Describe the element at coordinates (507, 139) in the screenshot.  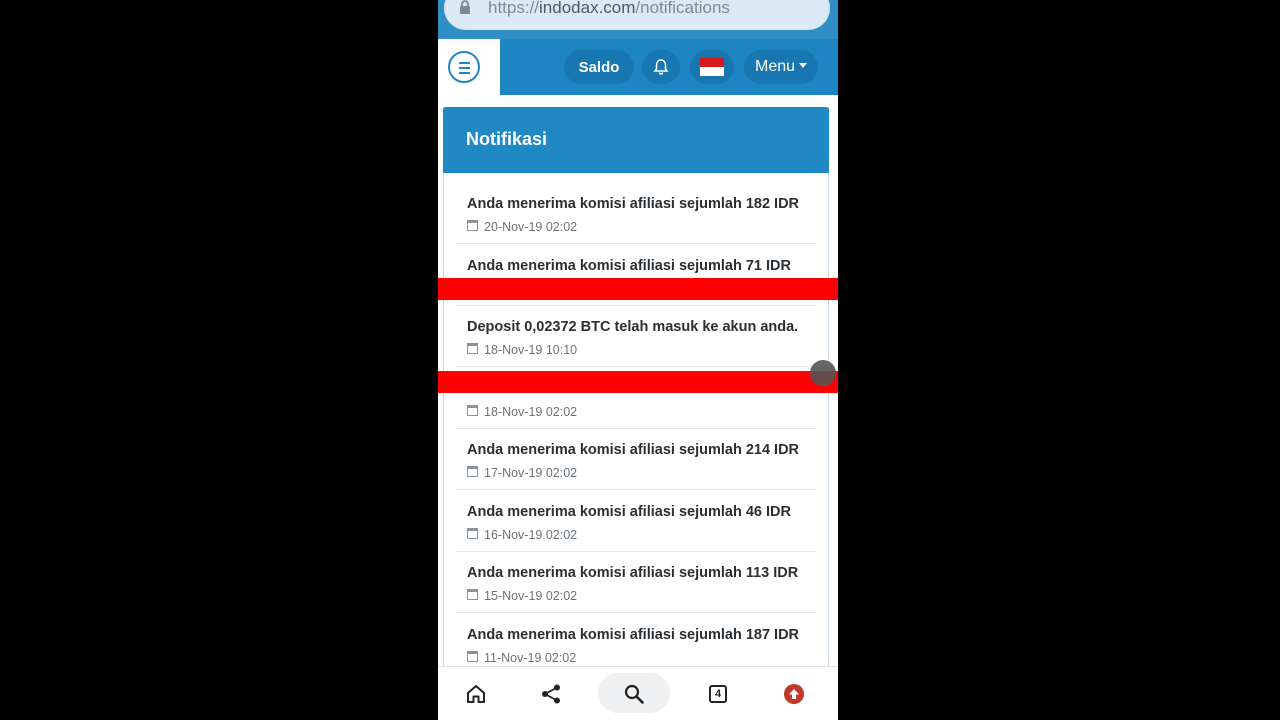
I see `card-title: Notifikasi` at that location.